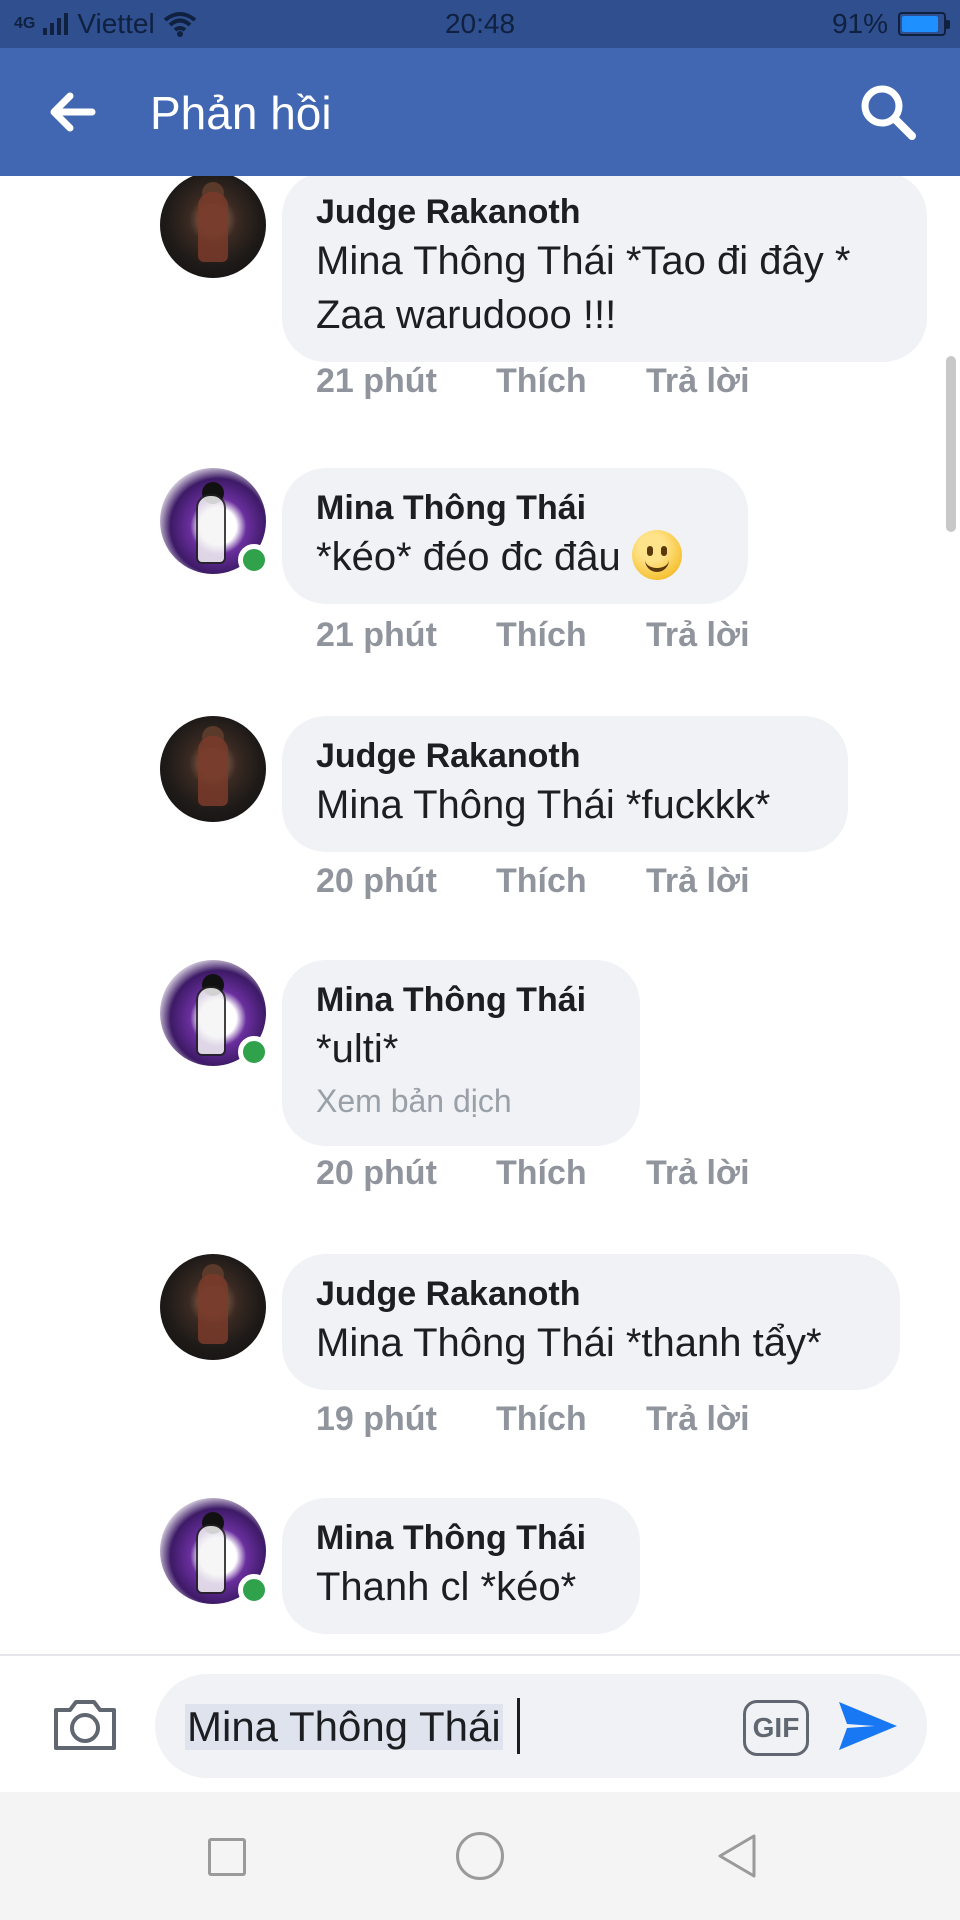 This screenshot has width=960, height=1920. I want to click on comment-text: Mina Thông Thái *thanh tẩy*, so click(569, 1343).